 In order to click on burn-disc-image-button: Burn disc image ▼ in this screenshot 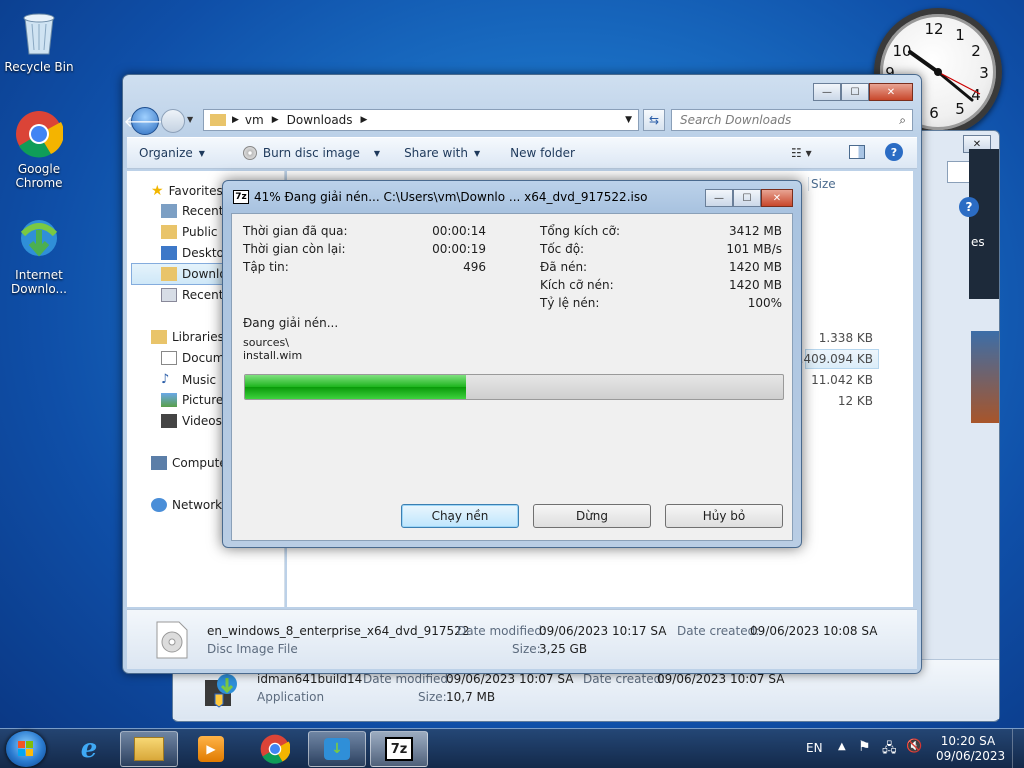, I will do `click(311, 153)`.